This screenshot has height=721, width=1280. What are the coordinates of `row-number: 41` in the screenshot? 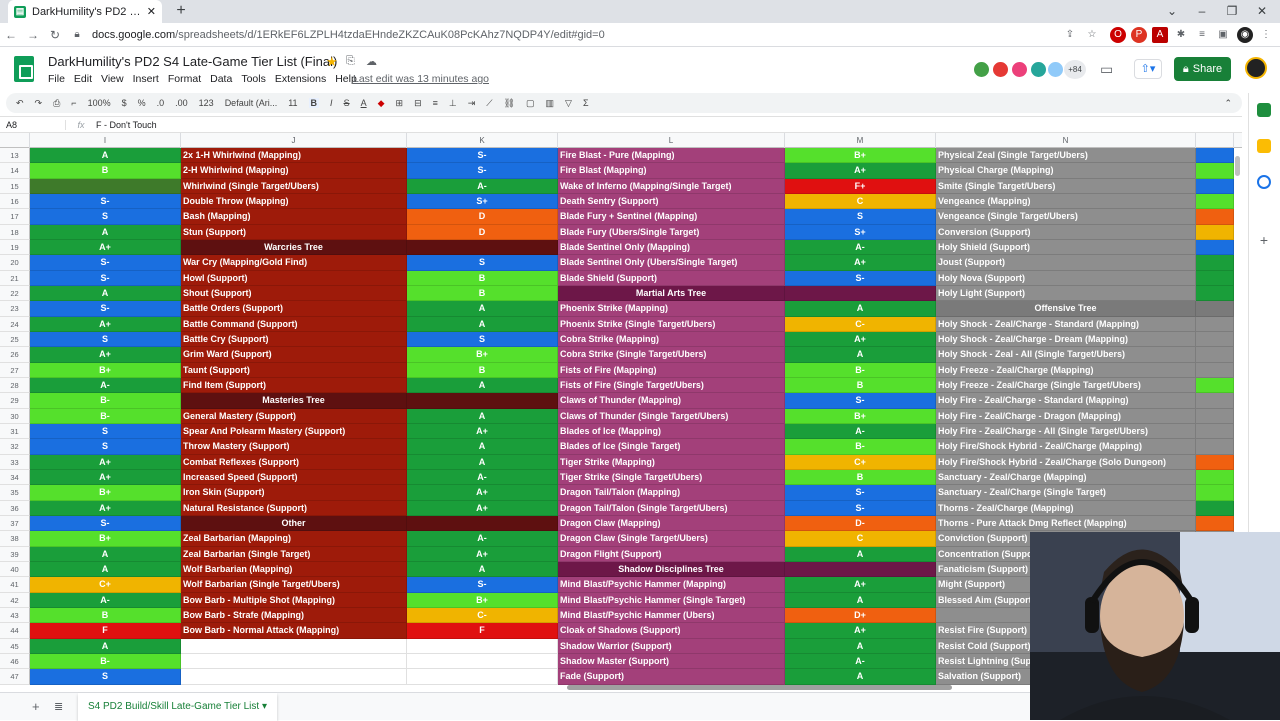 It's located at (15, 585).